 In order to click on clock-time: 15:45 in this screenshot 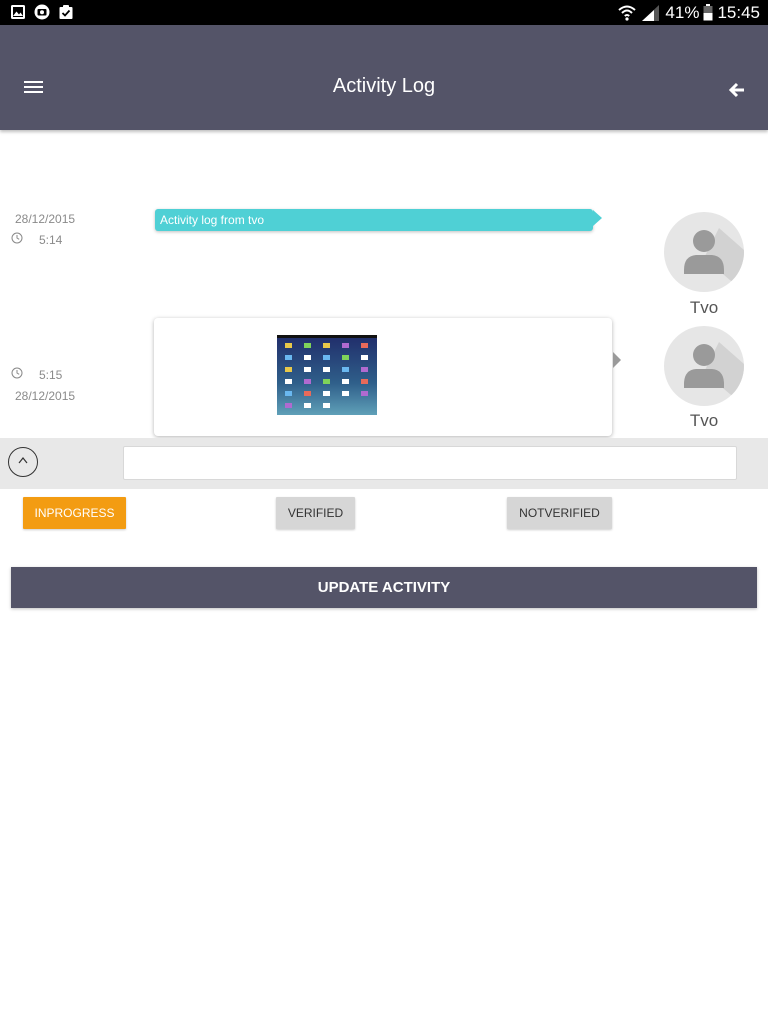, I will do `click(738, 12)`.